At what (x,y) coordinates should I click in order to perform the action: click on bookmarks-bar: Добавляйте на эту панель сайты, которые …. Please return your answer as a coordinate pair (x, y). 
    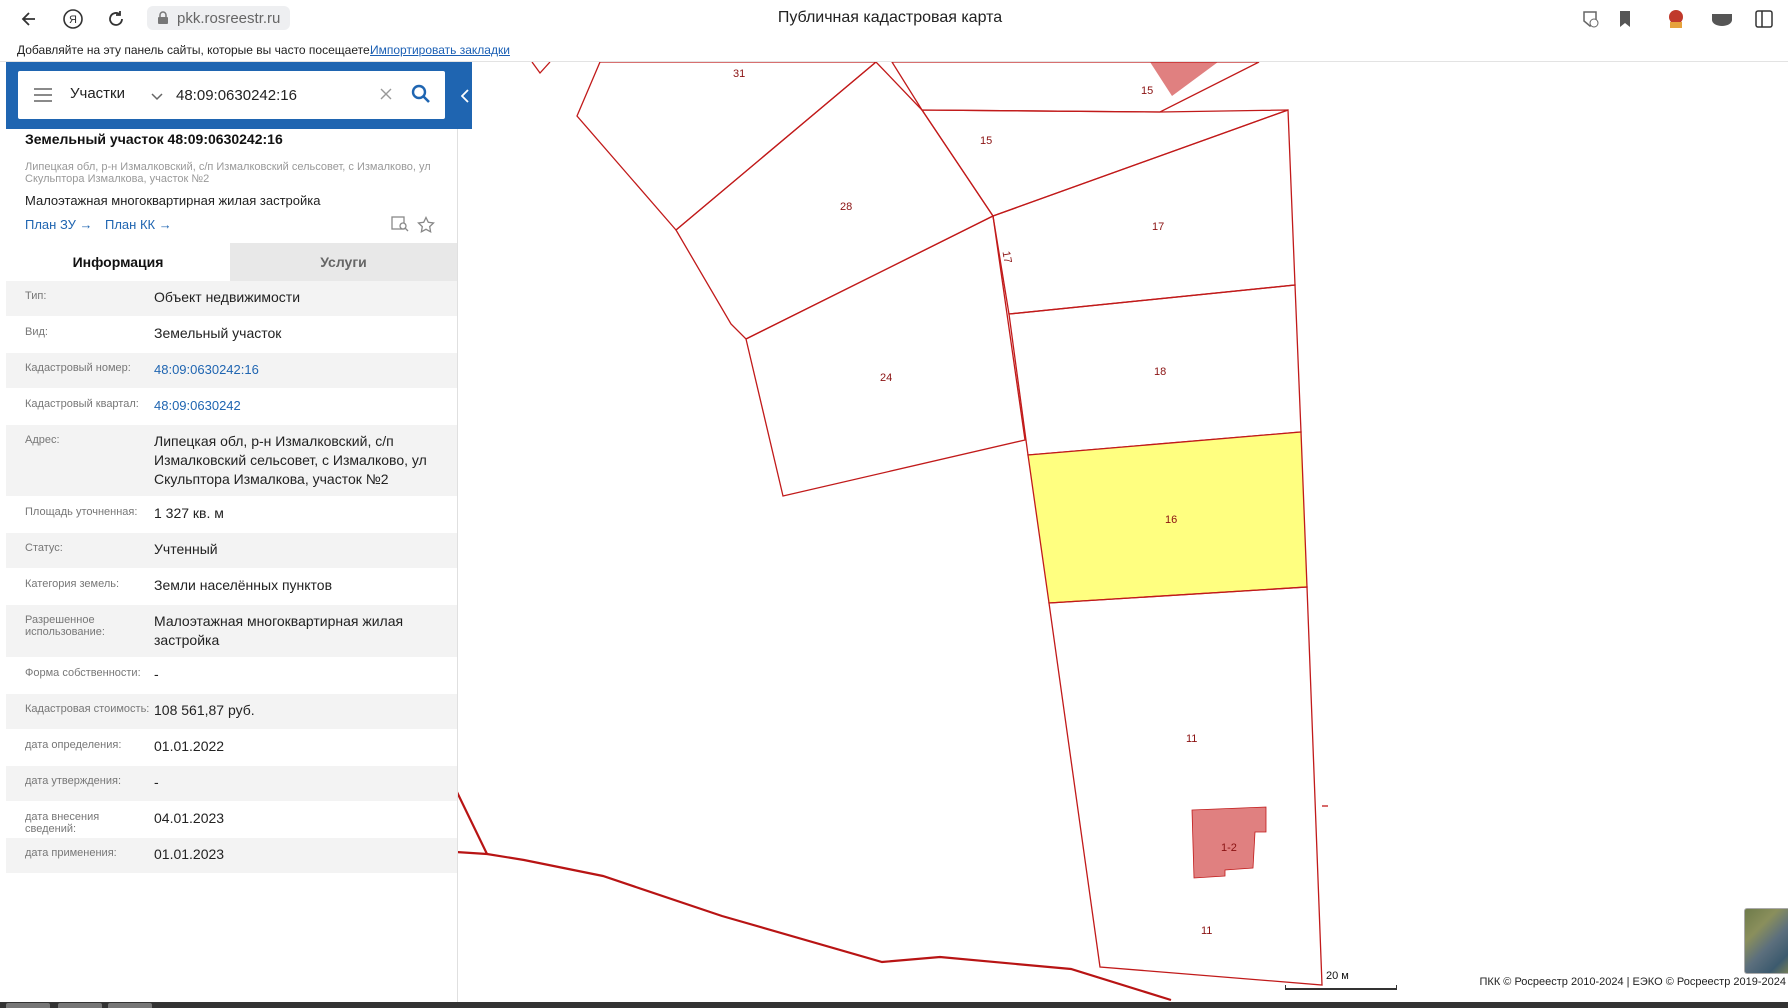
    Looking at the image, I should click on (894, 49).